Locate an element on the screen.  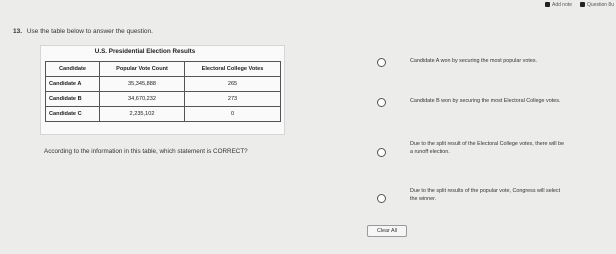
table-row: Candidate A 35,345,888 265 is located at coordinates (163, 84).